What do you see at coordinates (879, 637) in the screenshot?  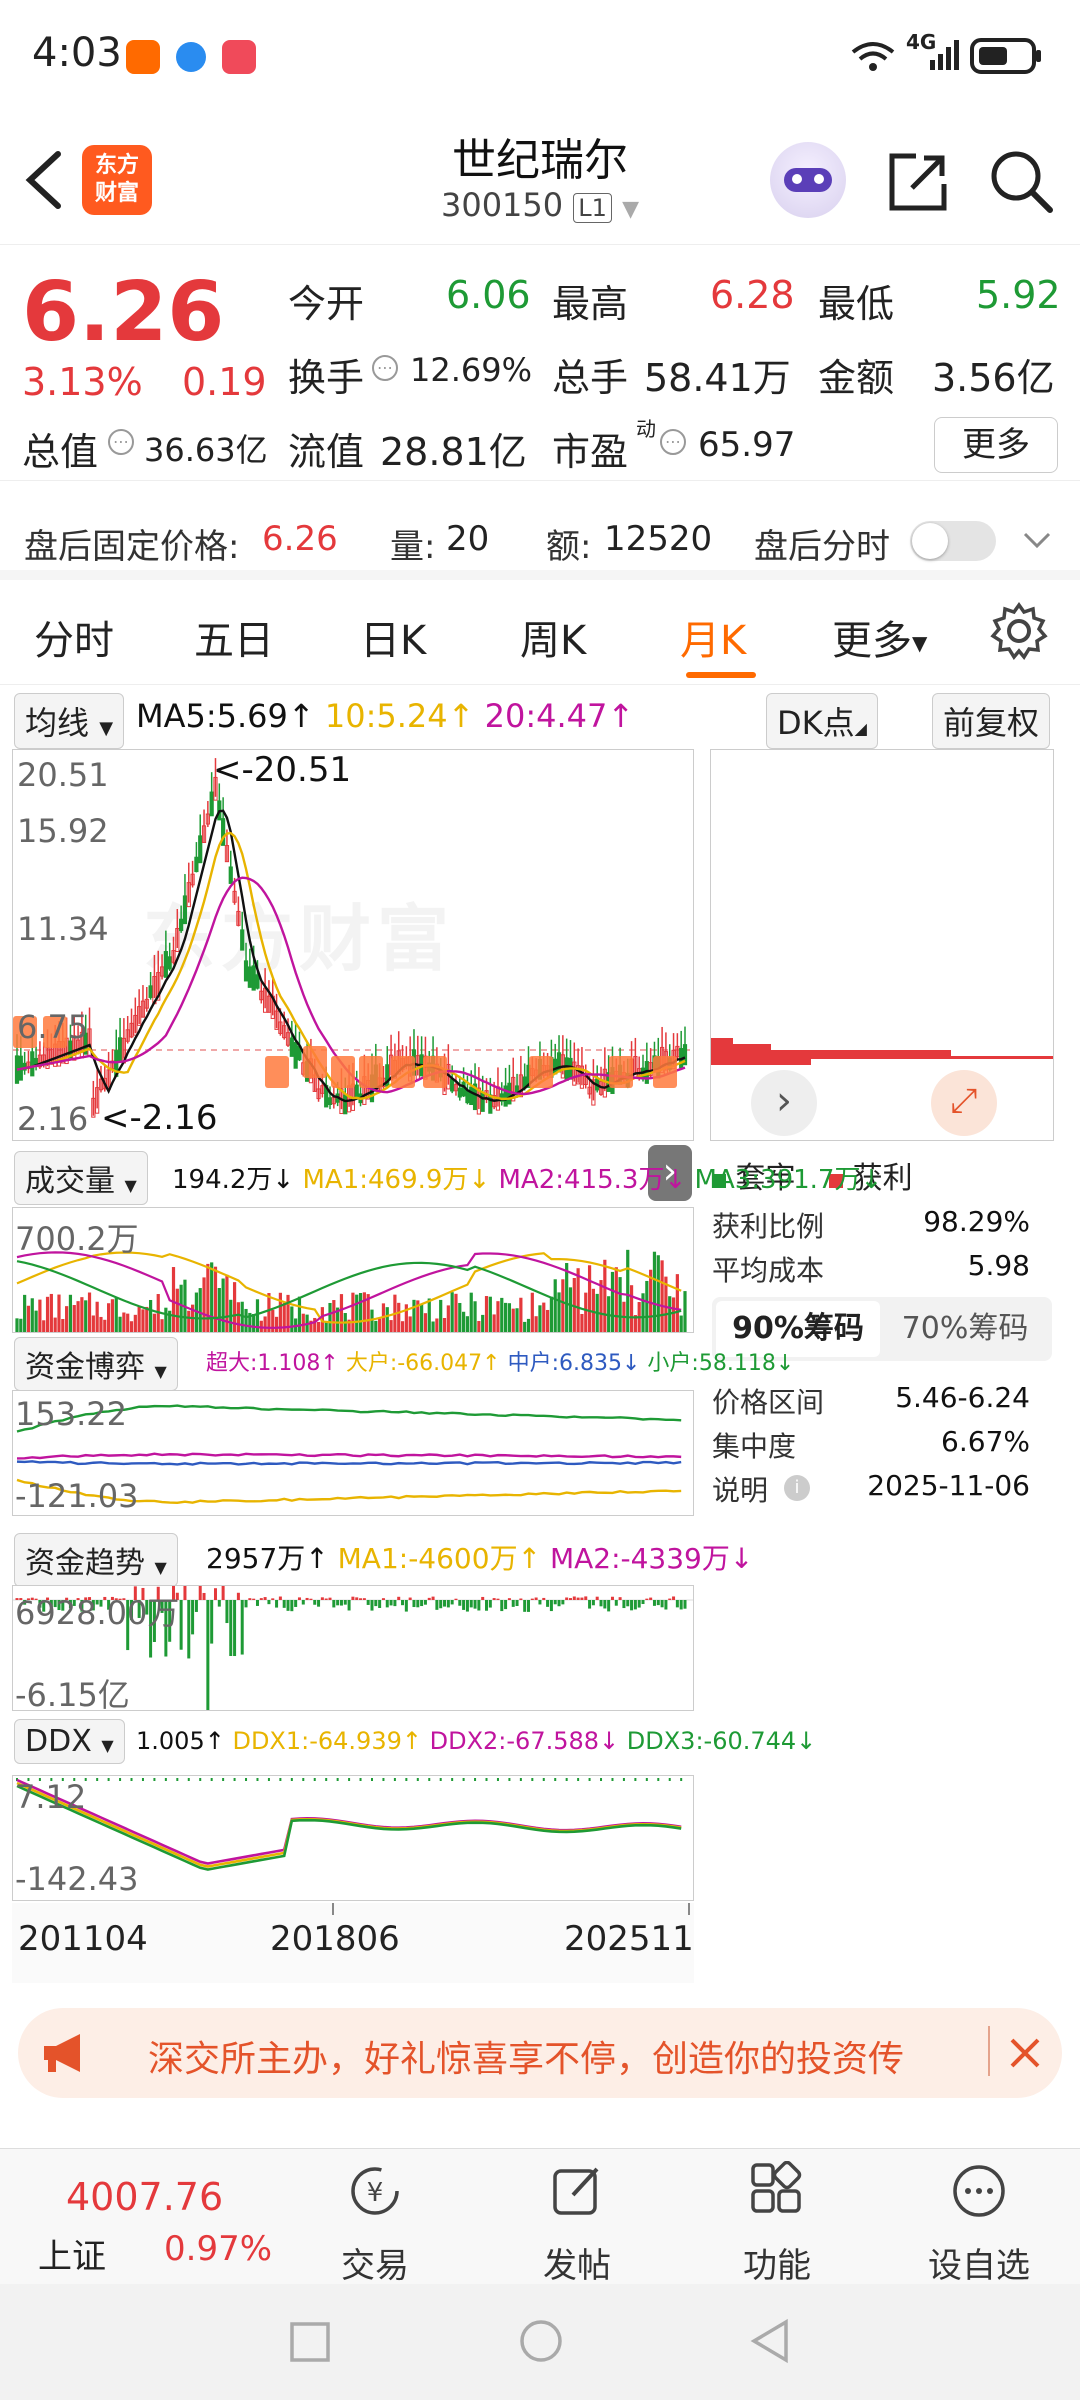 I see `tab-more: 更多▼` at bounding box center [879, 637].